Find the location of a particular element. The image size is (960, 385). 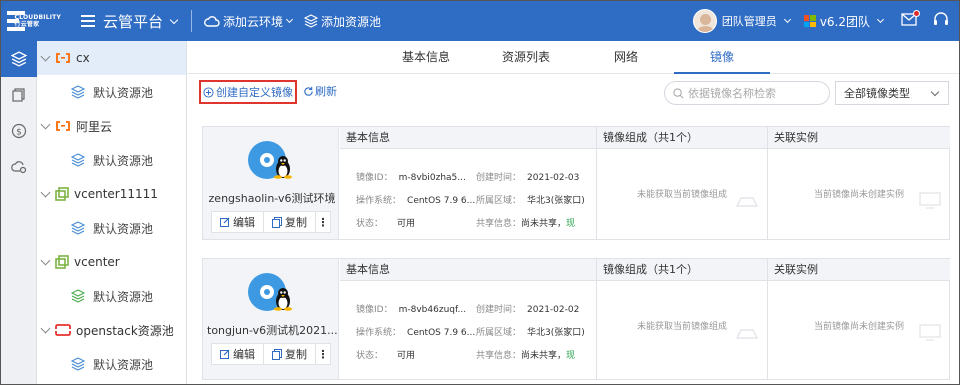

rail-billing: $ is located at coordinates (19, 131).